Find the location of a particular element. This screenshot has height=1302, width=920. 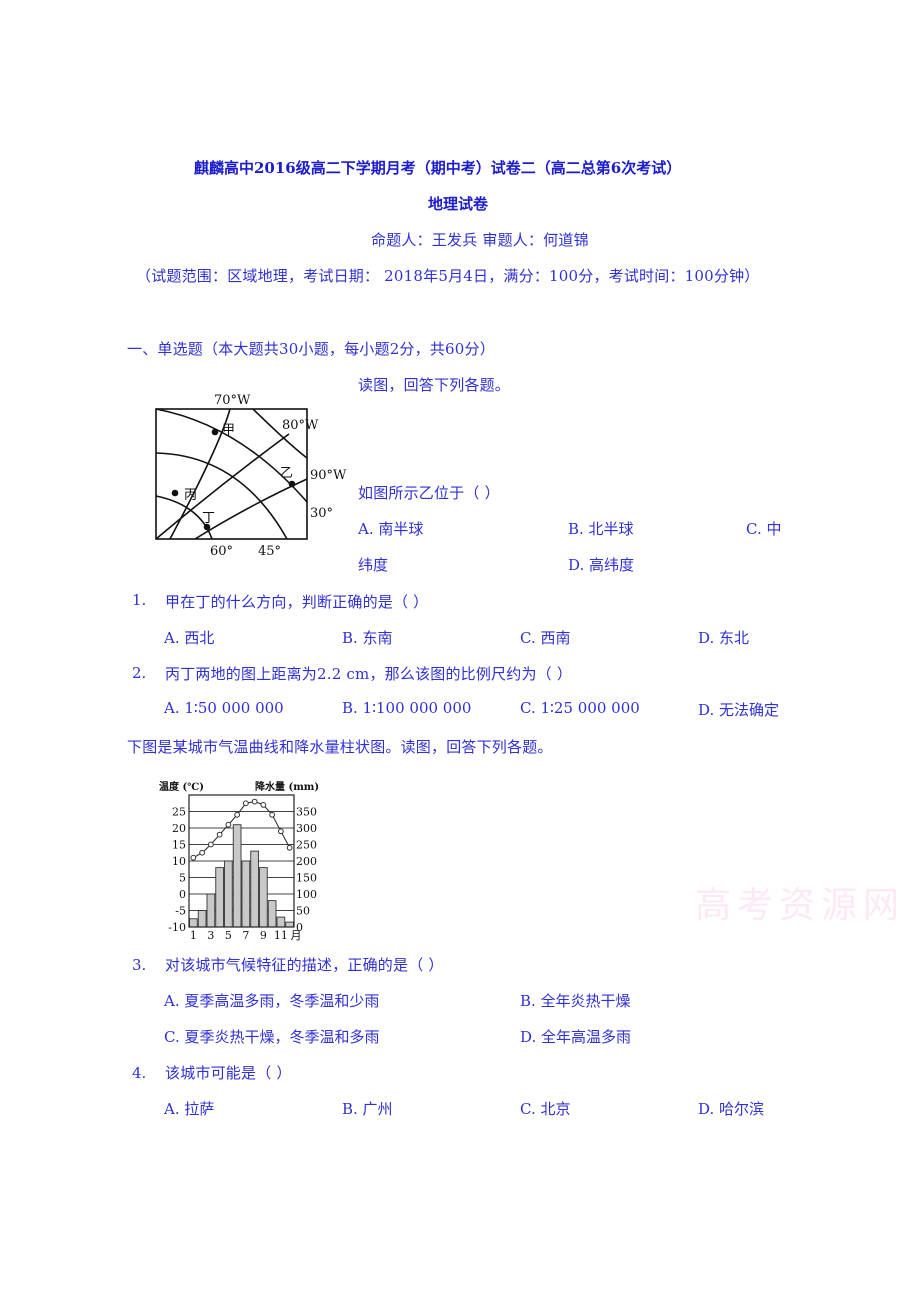

x-tick-label: 7 is located at coordinates (245, 935).